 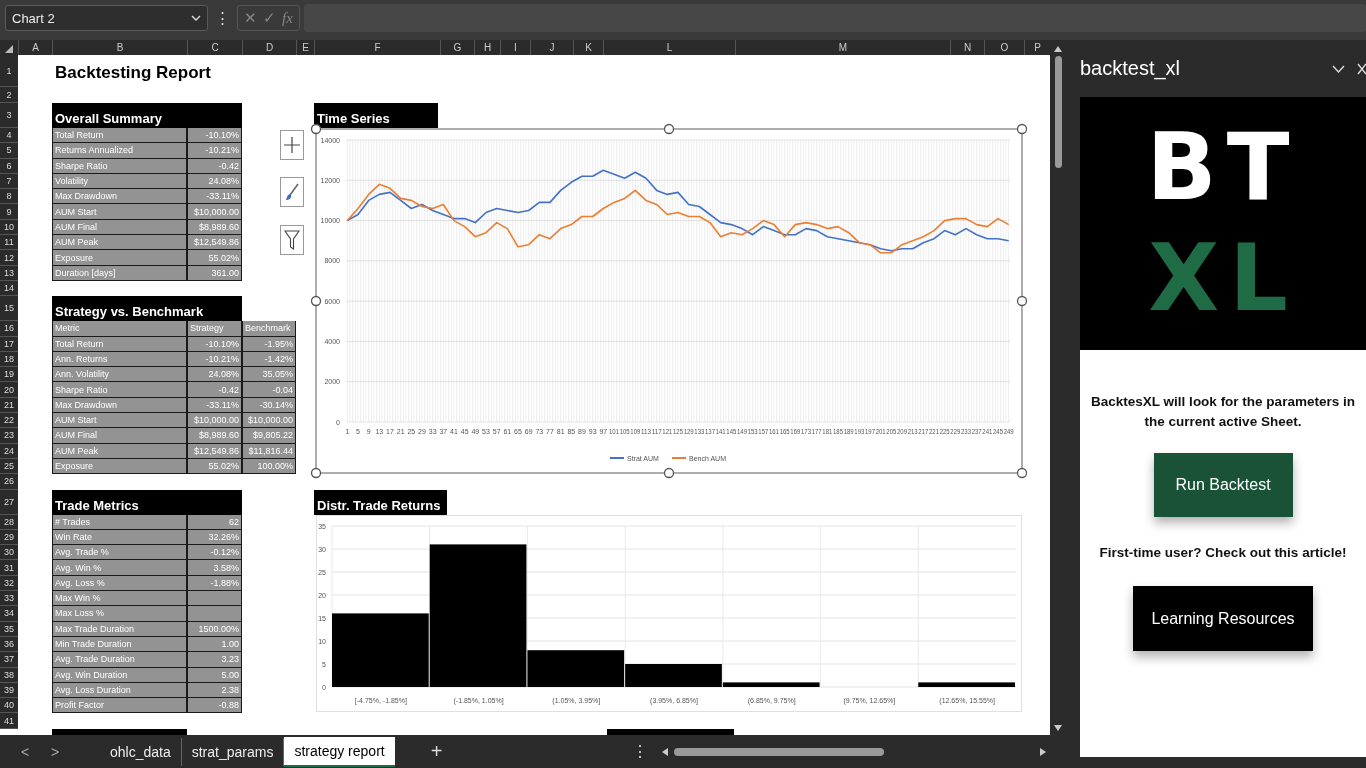 What do you see at coordinates (214, 390) in the screenshot?
I see `metric-value: -0.42` at bounding box center [214, 390].